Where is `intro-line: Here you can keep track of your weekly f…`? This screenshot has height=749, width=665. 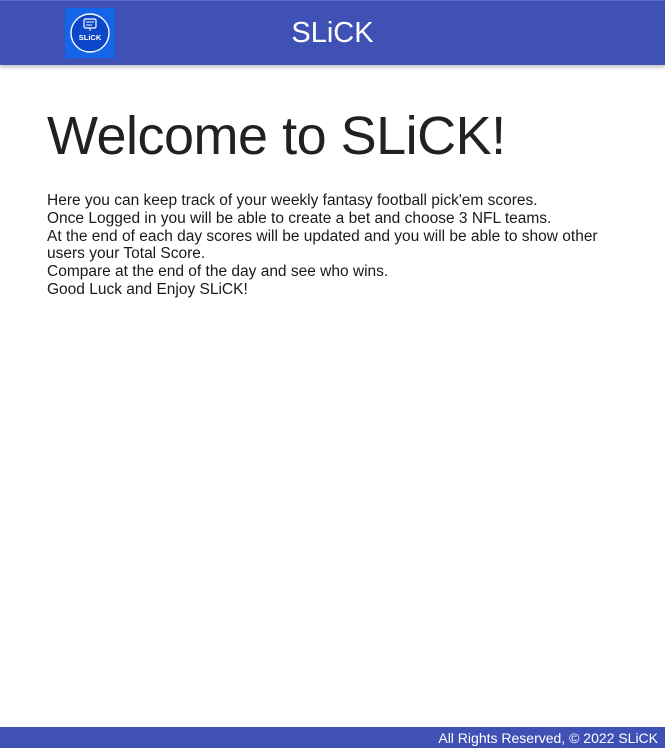 intro-line: Here you can keep track of your weekly f… is located at coordinates (292, 200).